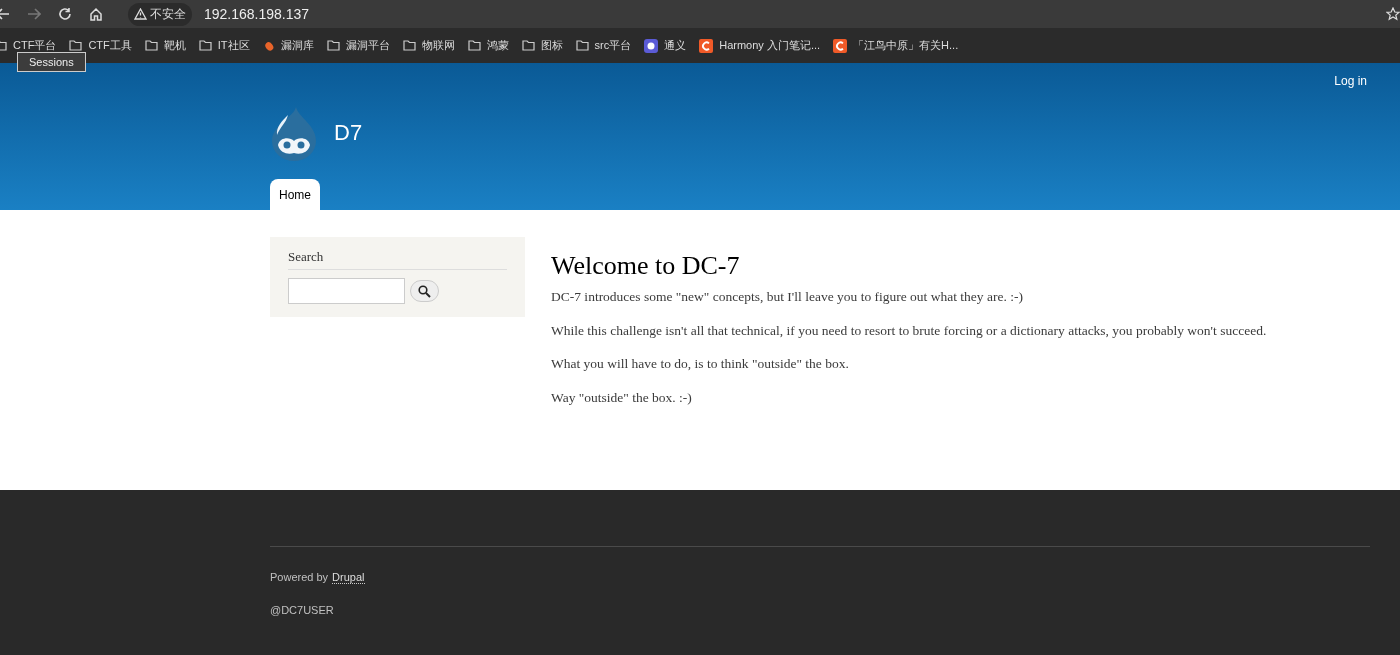 The height and width of the screenshot is (655, 1400). What do you see at coordinates (622, 397) in the screenshot?
I see `paragraph: Way "outside" the box. :-)` at bounding box center [622, 397].